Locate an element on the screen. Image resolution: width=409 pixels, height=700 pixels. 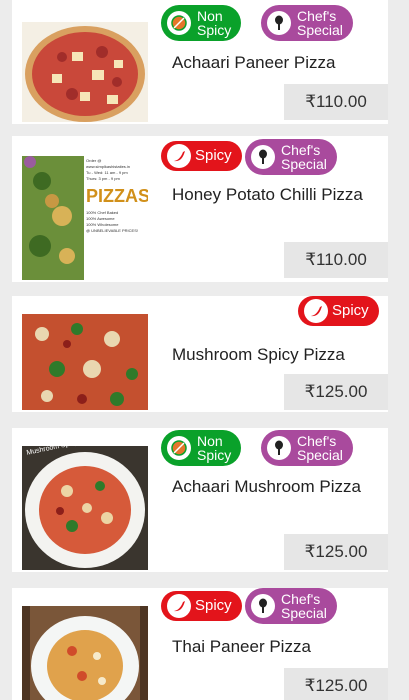
pizza-photo: Mushroom Spicy Pizza is located at coordinates (85, 508).